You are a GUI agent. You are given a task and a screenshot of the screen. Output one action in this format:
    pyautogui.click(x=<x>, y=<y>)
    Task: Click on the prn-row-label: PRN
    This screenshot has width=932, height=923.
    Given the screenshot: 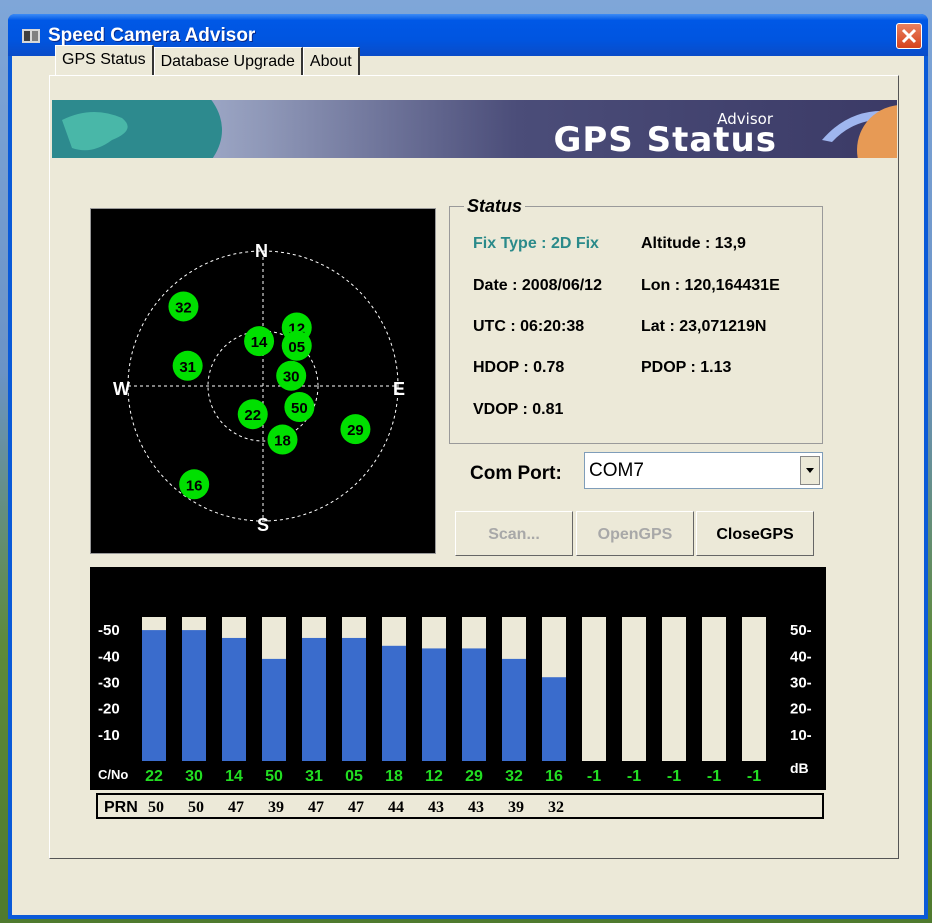 What is the action you would take?
    pyautogui.click(x=121, y=807)
    